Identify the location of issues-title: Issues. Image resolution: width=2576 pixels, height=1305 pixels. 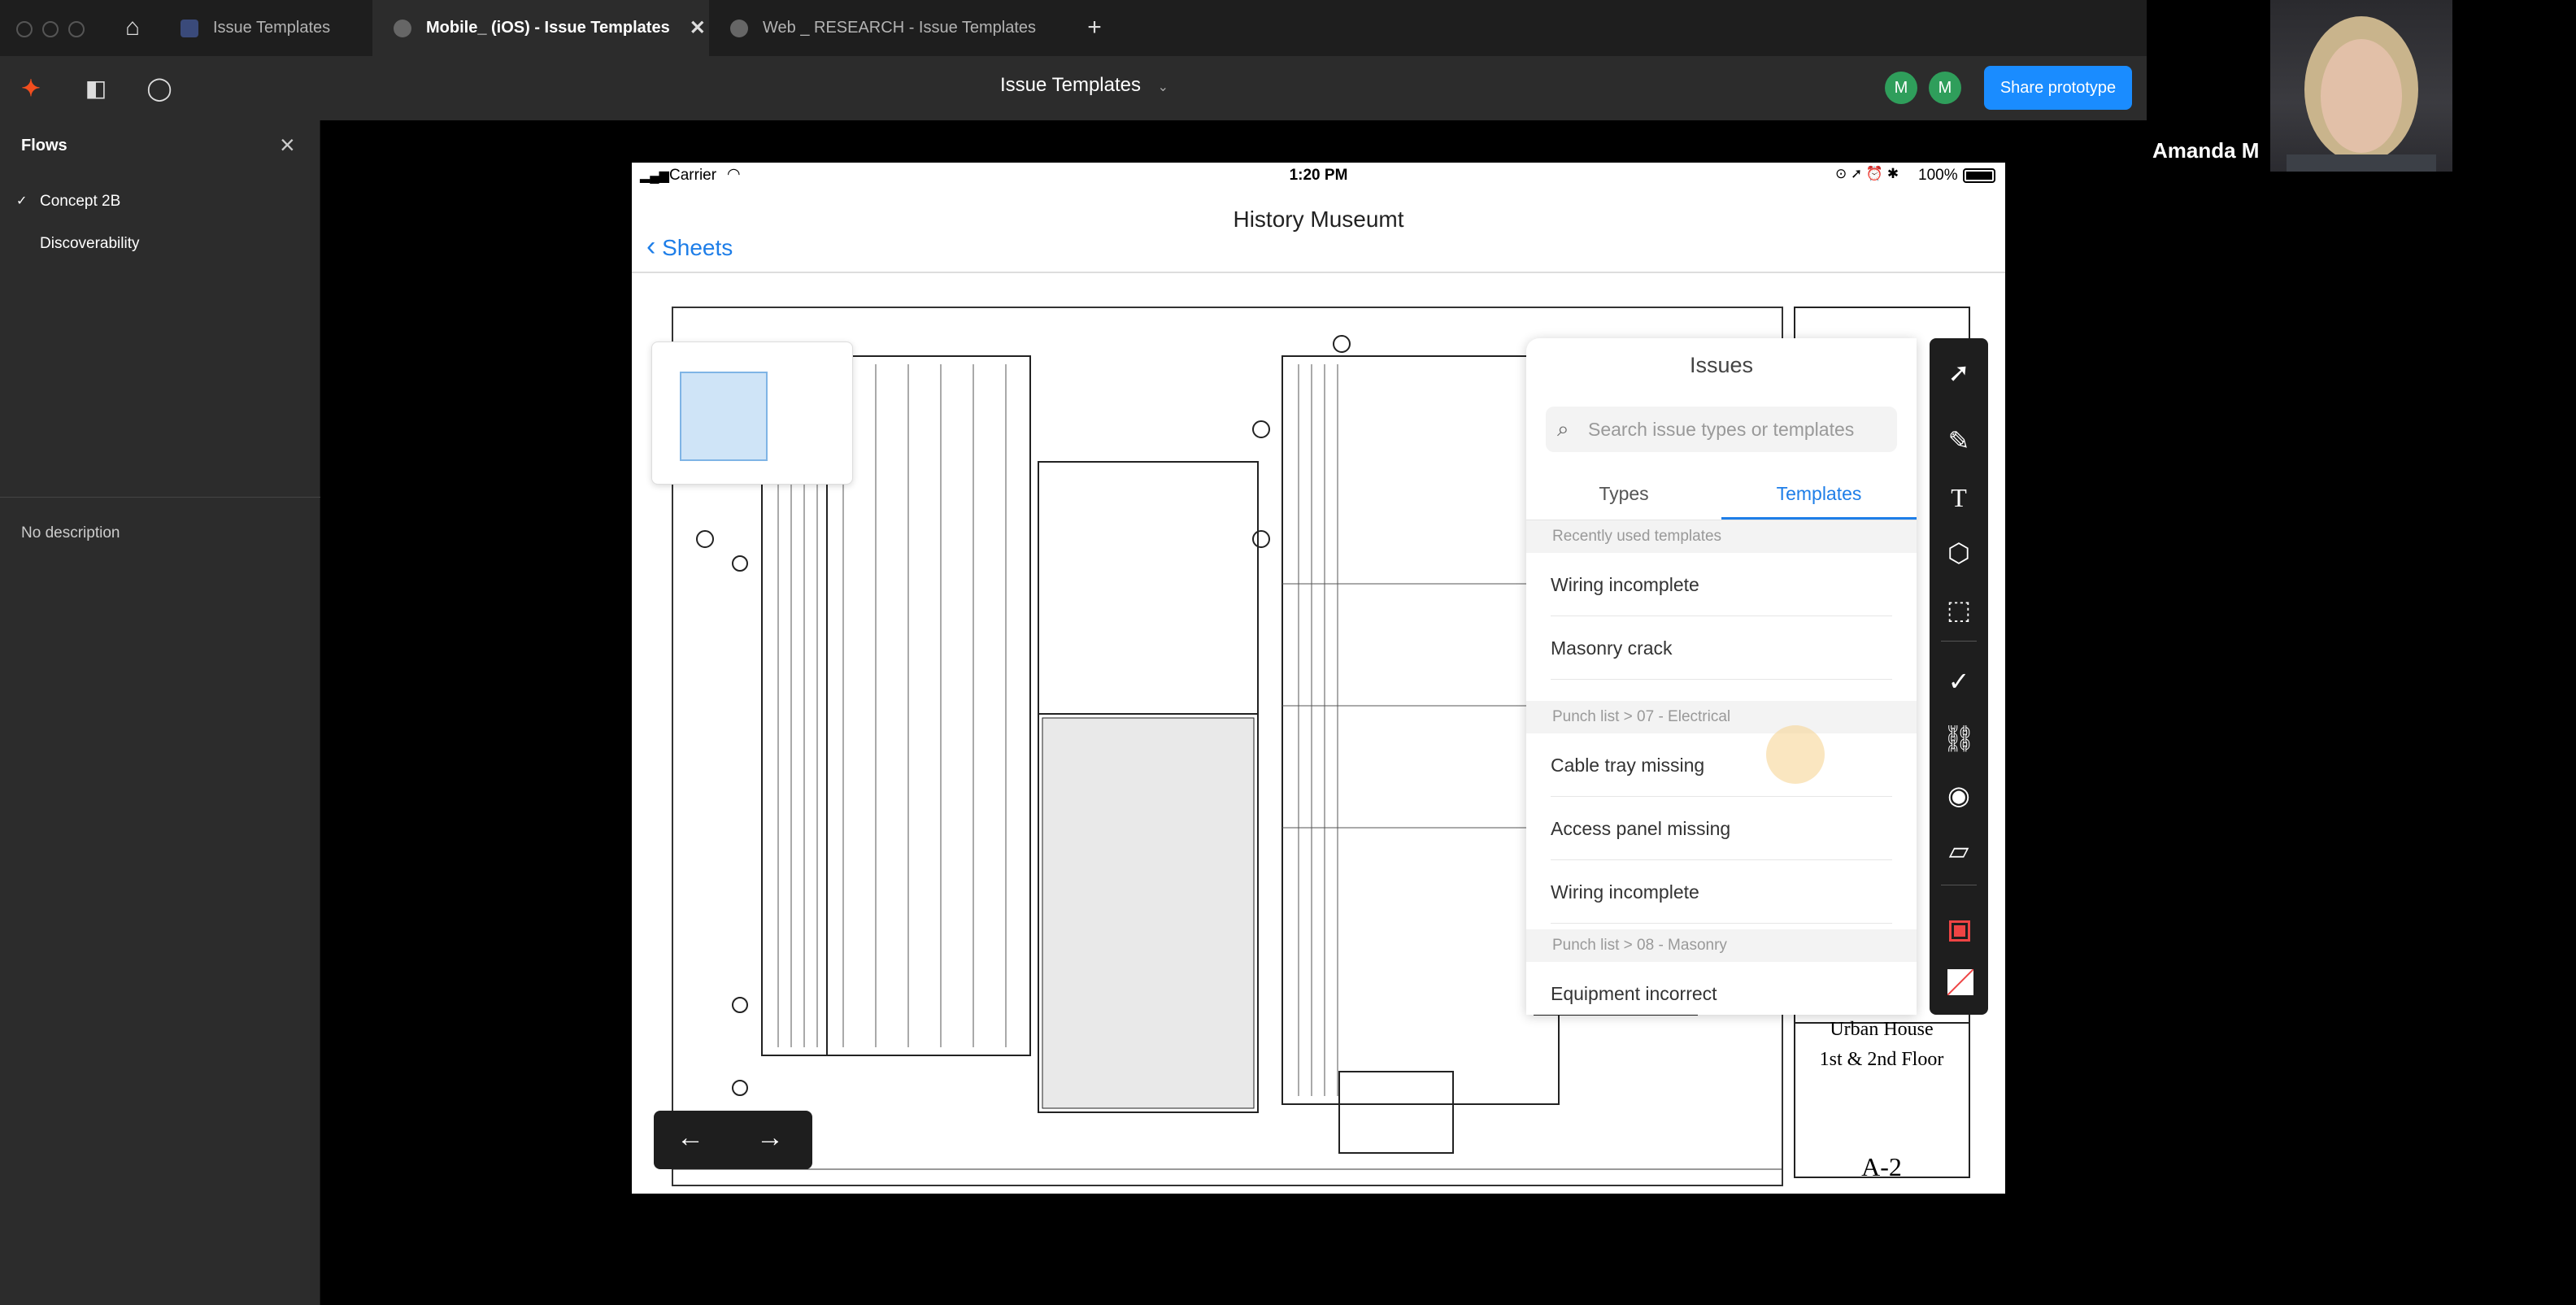
(1721, 365).